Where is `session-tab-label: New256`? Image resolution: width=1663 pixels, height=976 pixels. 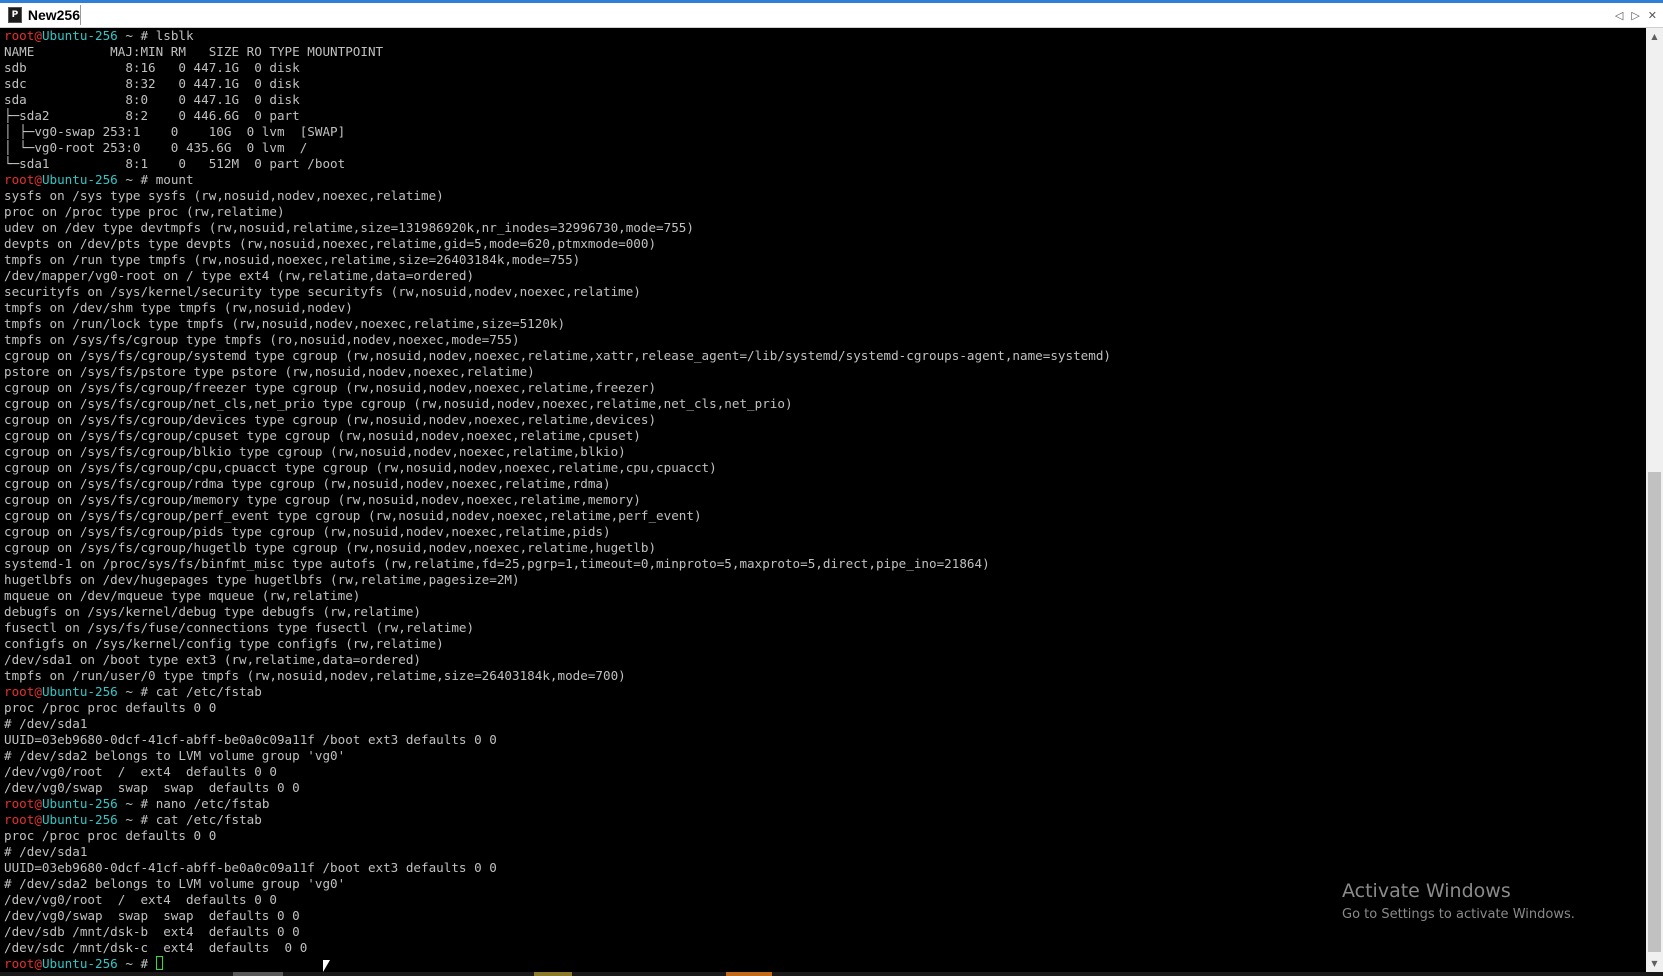
session-tab-label: New256 is located at coordinates (53, 15).